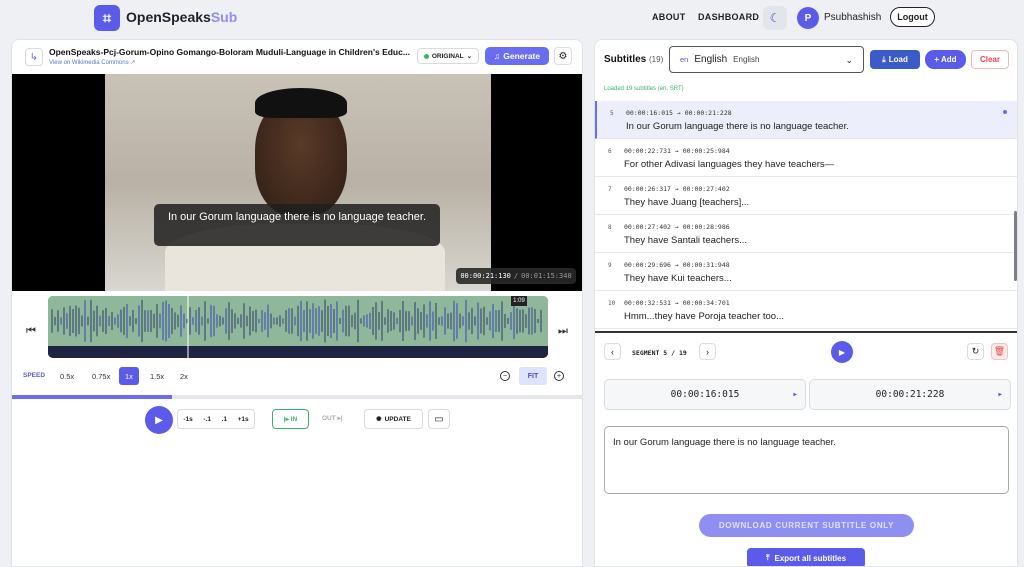  I want to click on step-controls: -1s -.1 .1 +1s, so click(216, 419).